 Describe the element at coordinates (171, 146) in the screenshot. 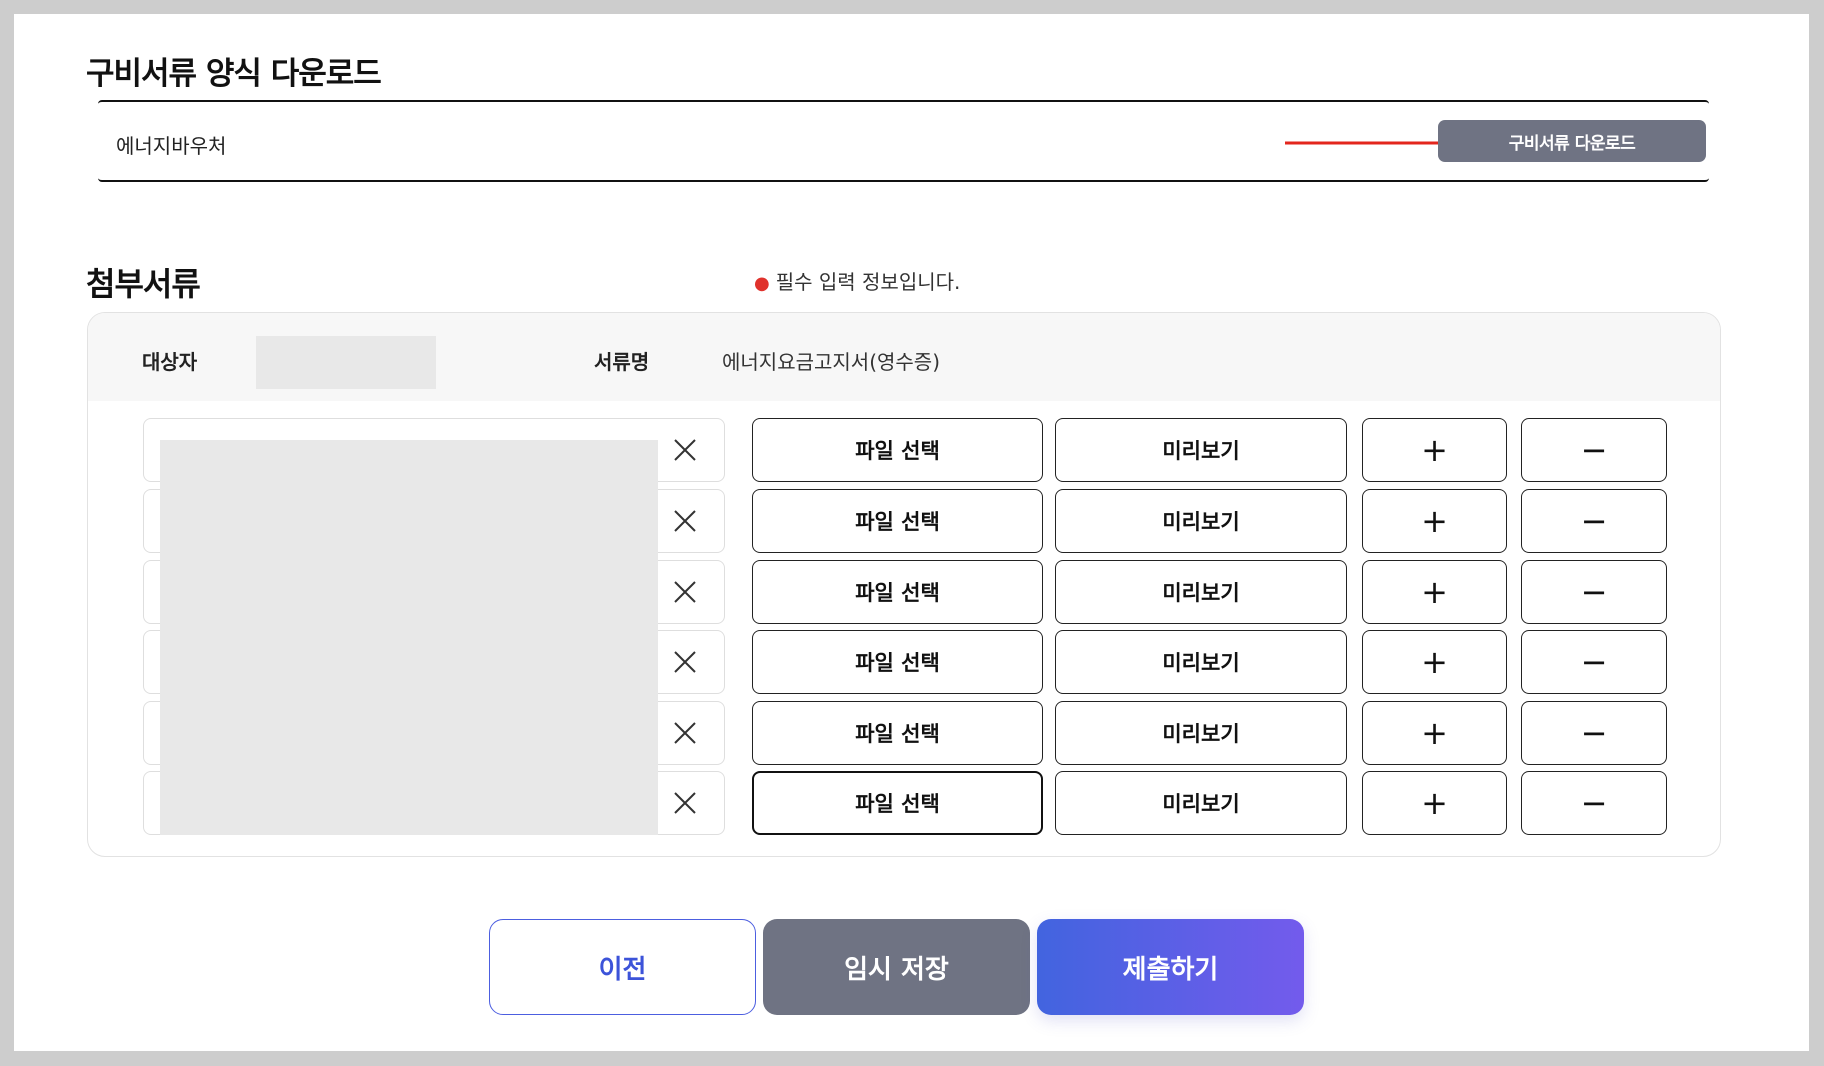

I see `download-item-label: 에너지바우처` at that location.